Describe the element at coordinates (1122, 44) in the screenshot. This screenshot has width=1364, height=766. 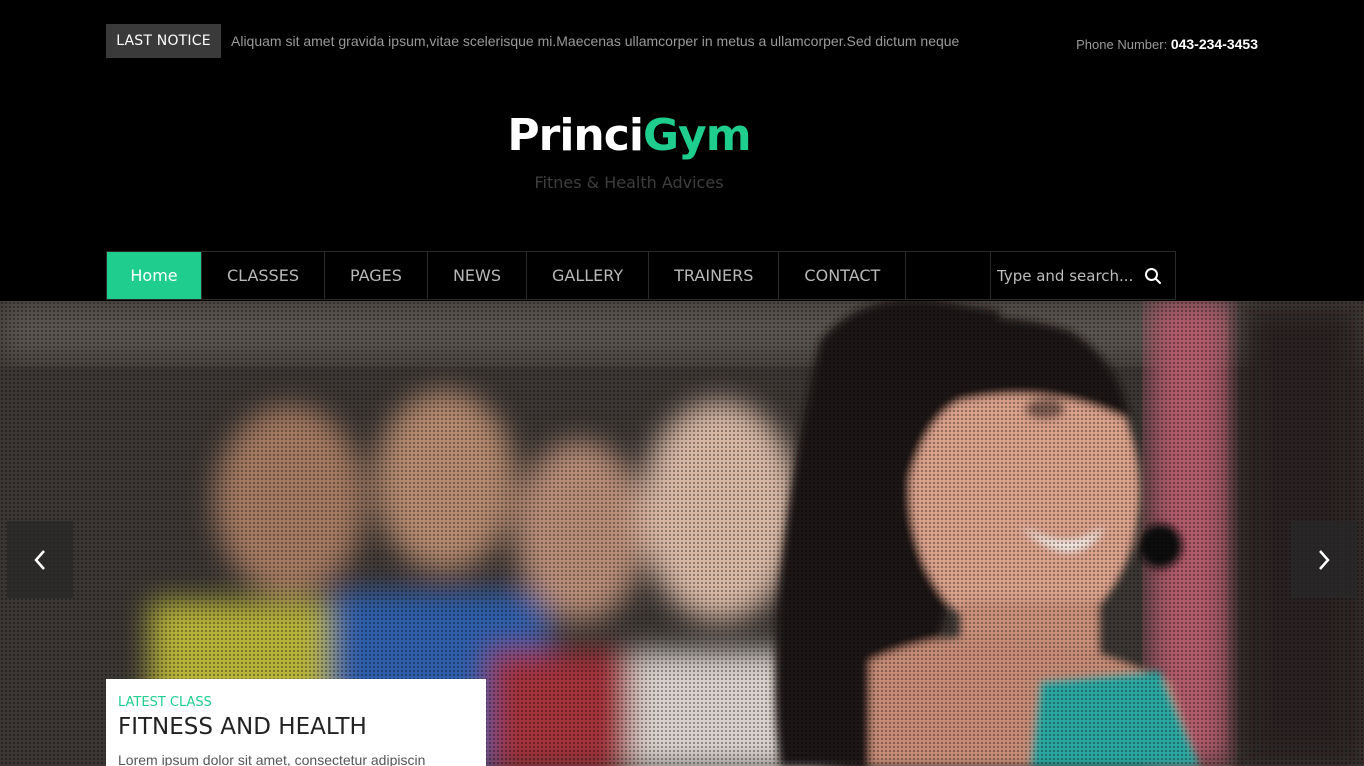
I see `phone-label: Phone Number:` at that location.